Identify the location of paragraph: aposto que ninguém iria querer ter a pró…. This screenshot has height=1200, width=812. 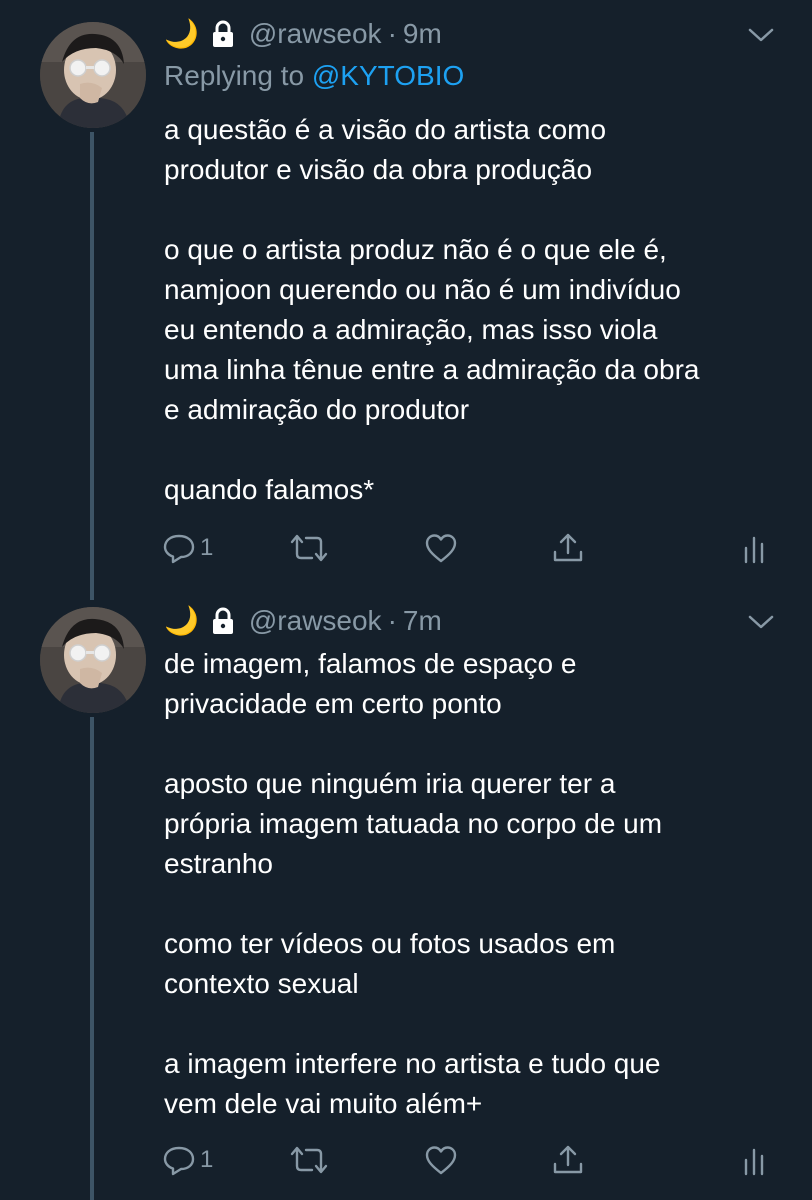
(413, 823).